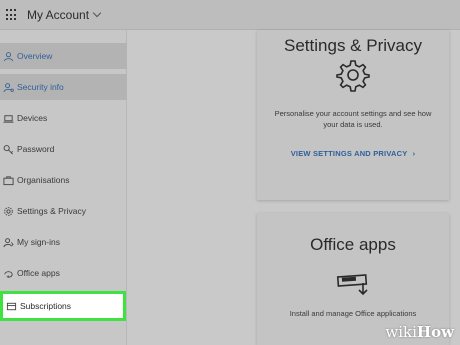 The image size is (460, 345). I want to click on sidebar-item-password: Password, so click(63, 149).